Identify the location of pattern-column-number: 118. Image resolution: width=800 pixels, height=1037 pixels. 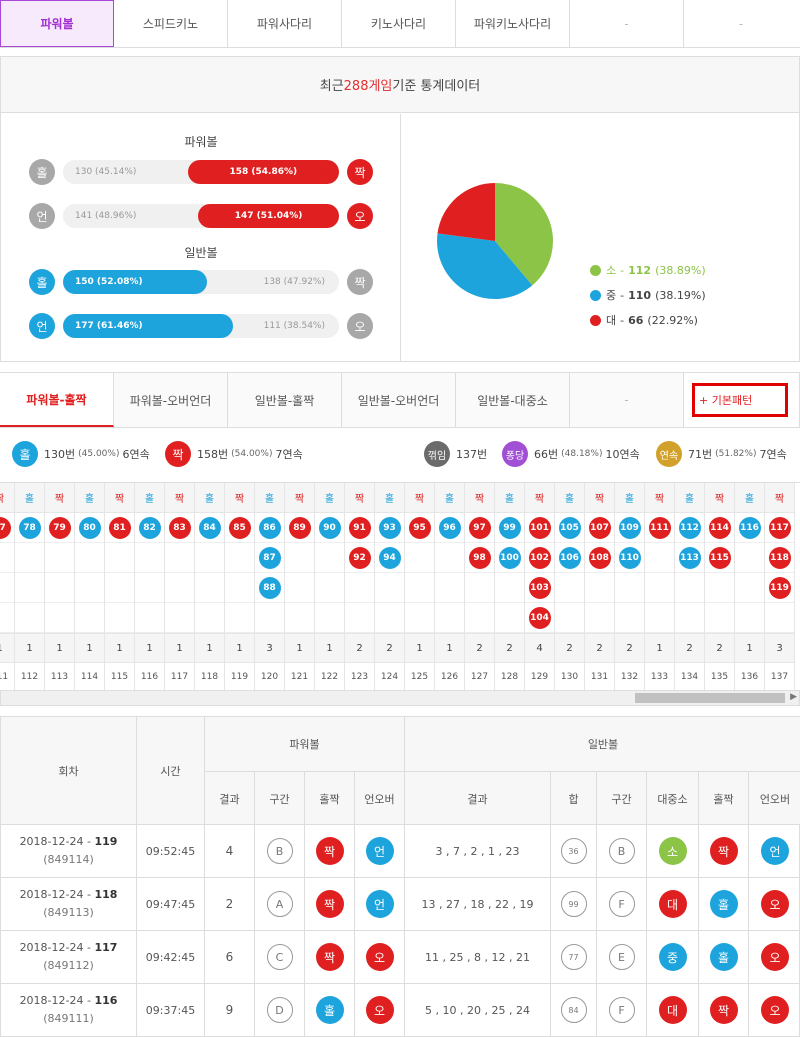
(209, 677).